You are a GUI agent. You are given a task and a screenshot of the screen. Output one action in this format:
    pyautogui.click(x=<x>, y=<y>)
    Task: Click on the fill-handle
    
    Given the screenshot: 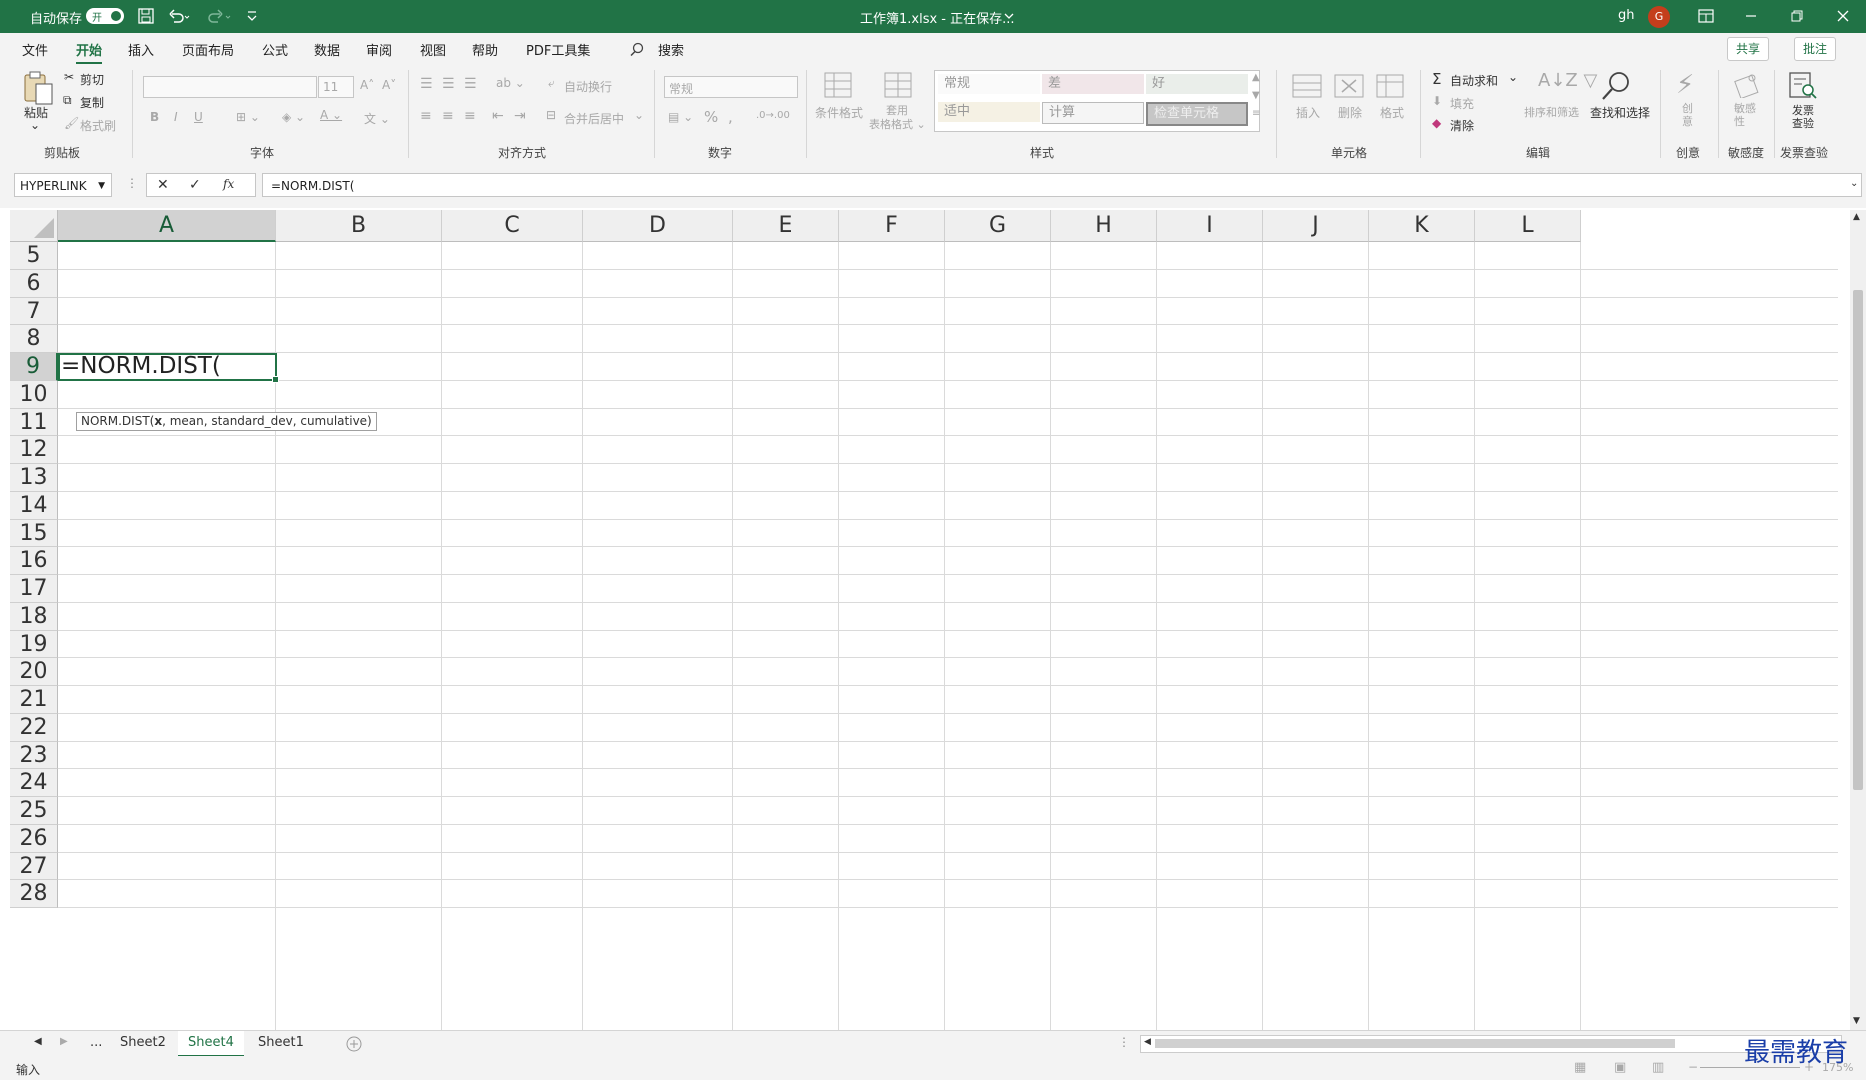 What is the action you would take?
    pyautogui.click(x=275, y=379)
    